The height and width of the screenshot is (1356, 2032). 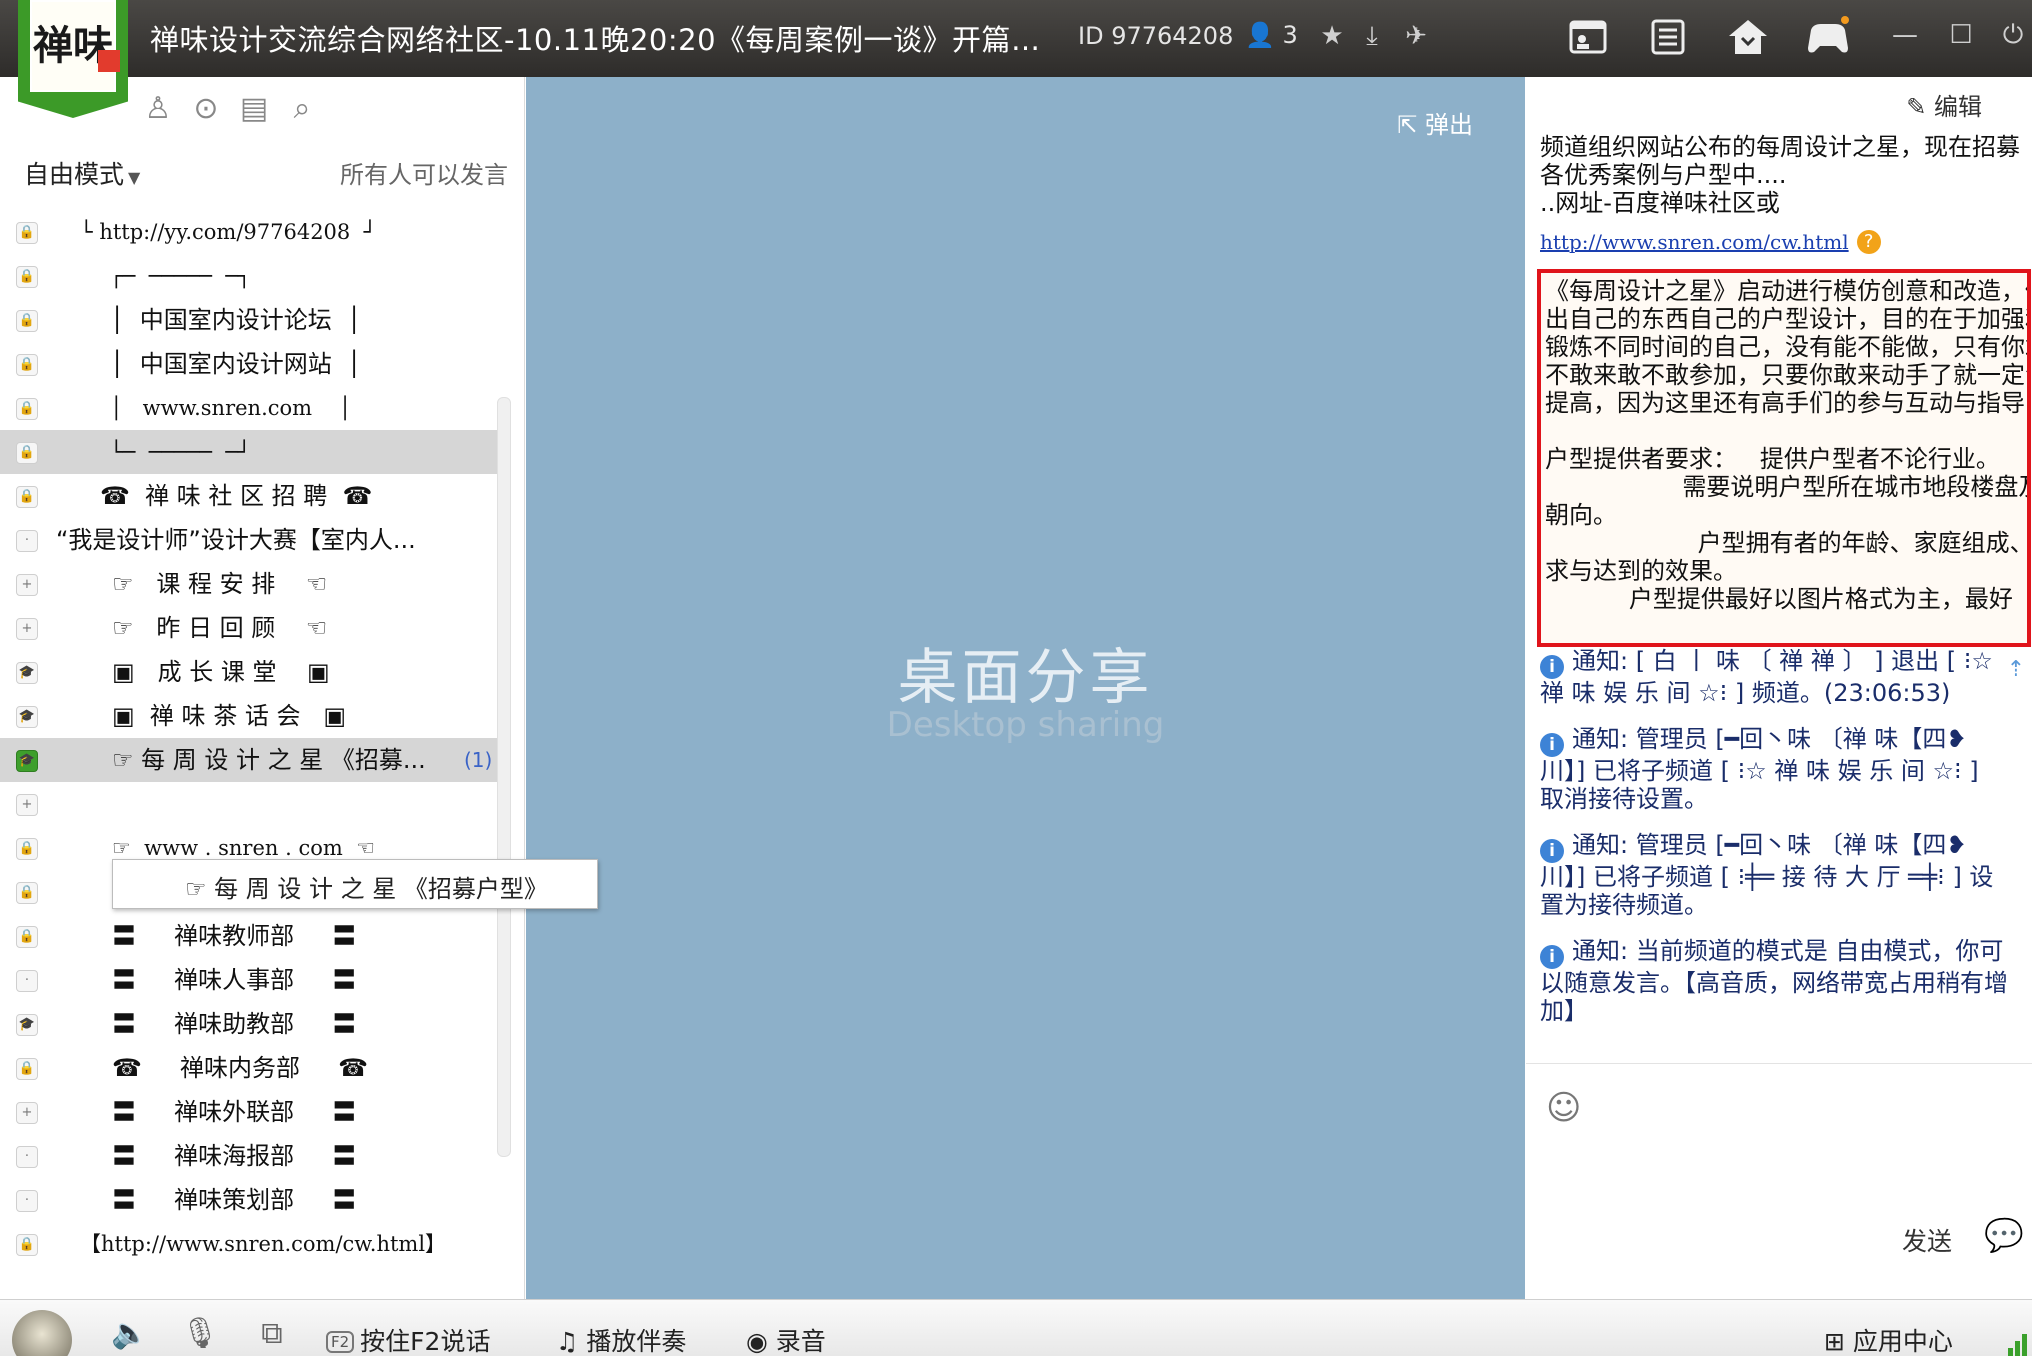 I want to click on app-center-button: ⊞ 应用中心, so click(x=1888, y=1339).